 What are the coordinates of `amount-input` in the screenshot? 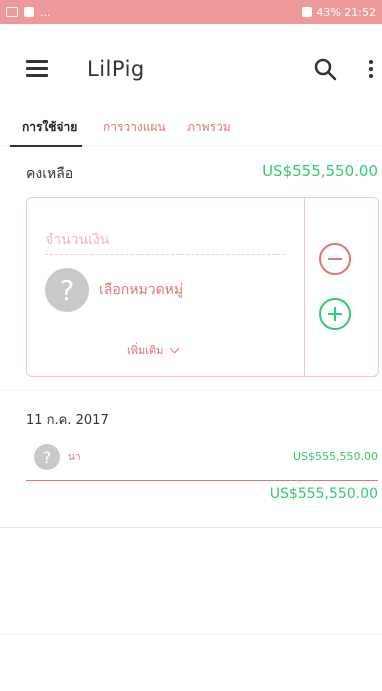 It's located at (165, 240).